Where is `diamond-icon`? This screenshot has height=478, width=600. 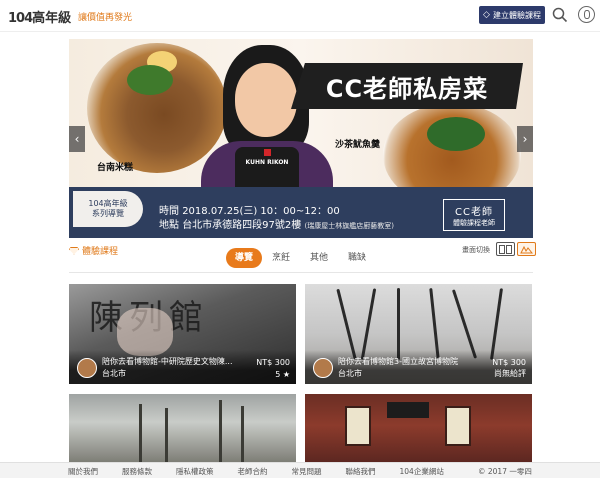 diamond-icon is located at coordinates (74, 250).